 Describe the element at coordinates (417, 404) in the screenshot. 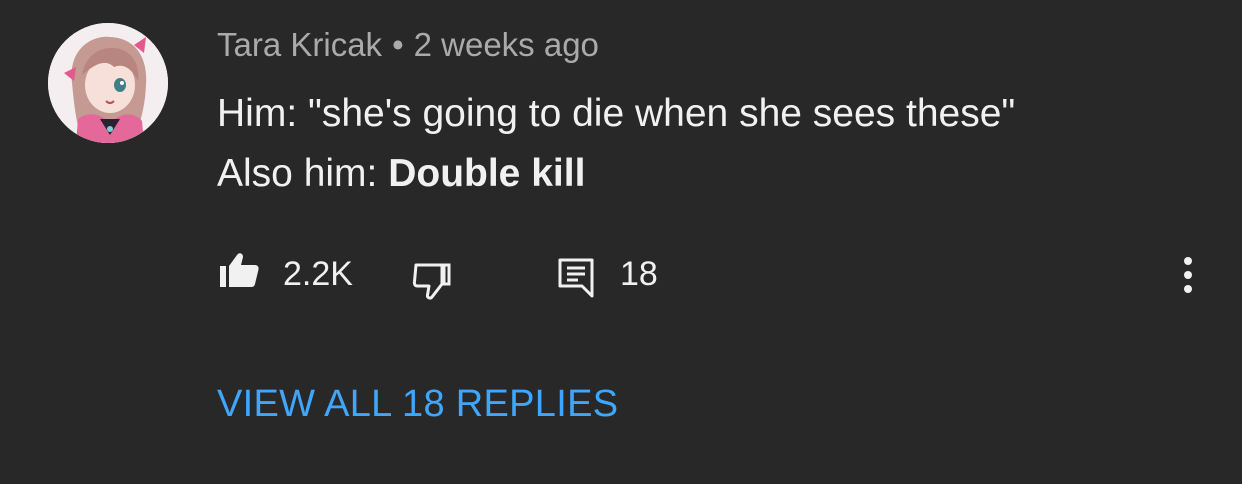

I see `view-all-replies-link: VIEW ALL 18 REPLIES` at that location.